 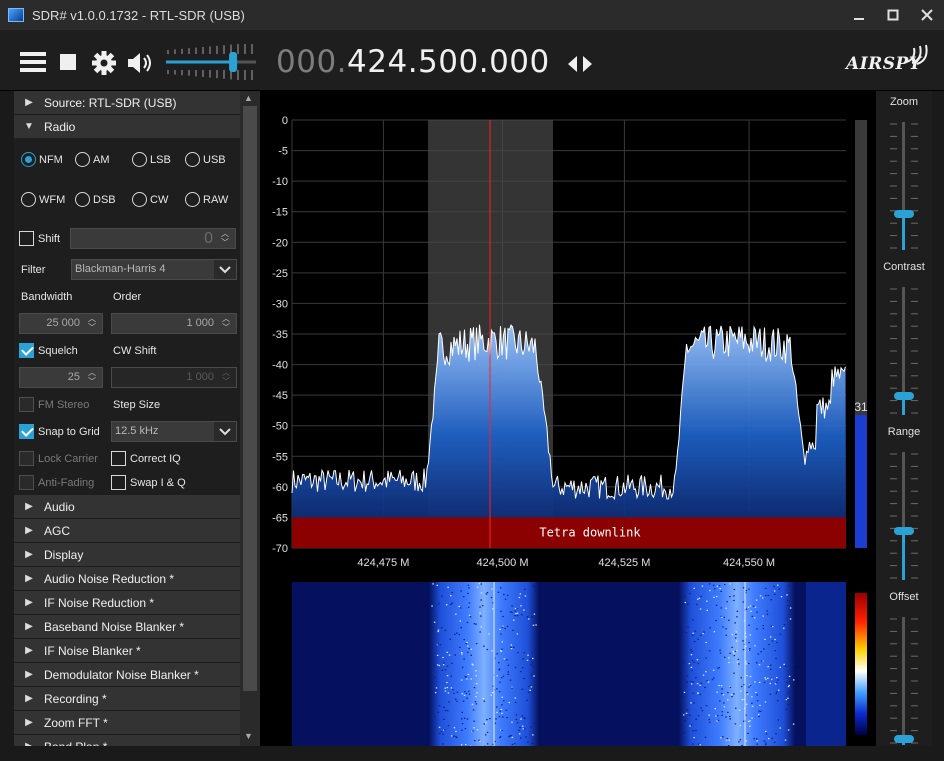 I want to click on order-value: 1 000, so click(x=200, y=323).